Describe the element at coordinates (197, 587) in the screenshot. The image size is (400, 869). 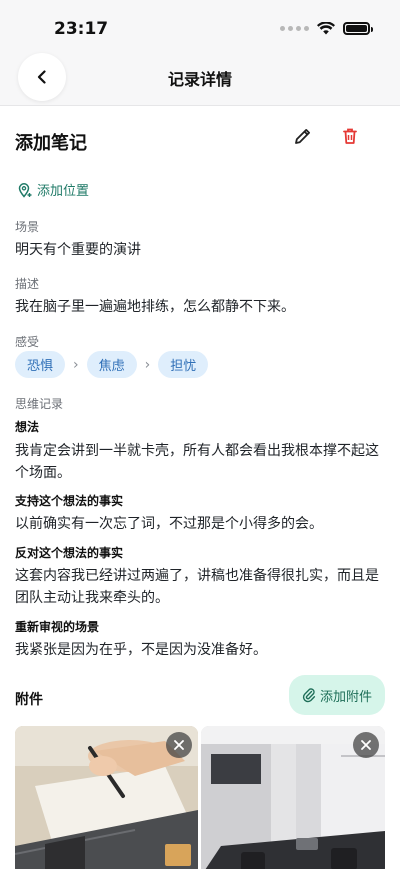
I see `opposing-facts-value: 这套内容我已经讲过两遍了，讲稿也准备得很扎实，而且是团队主动让我来牵头的。` at that location.